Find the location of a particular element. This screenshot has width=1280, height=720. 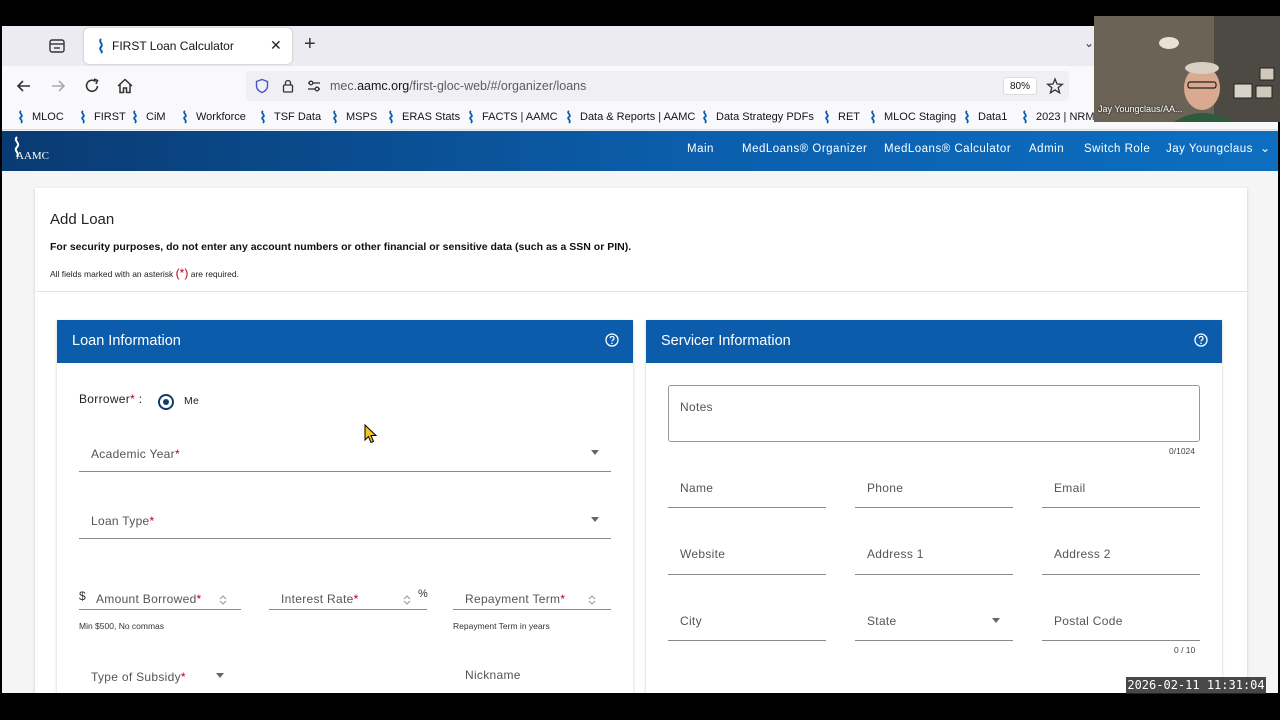

new-tab-icon: + is located at coordinates (310, 44).